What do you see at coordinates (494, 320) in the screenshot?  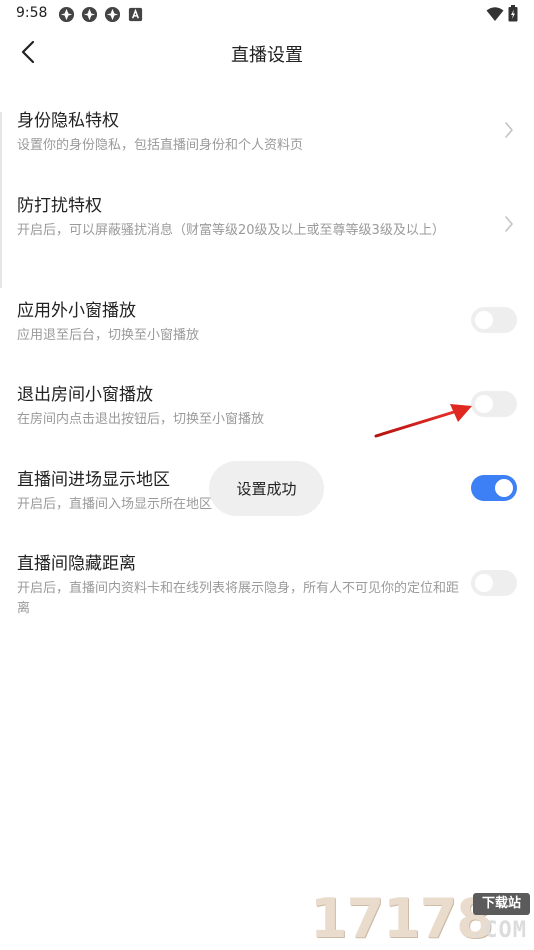 I see `toggle-out-of-app-mini-window` at bounding box center [494, 320].